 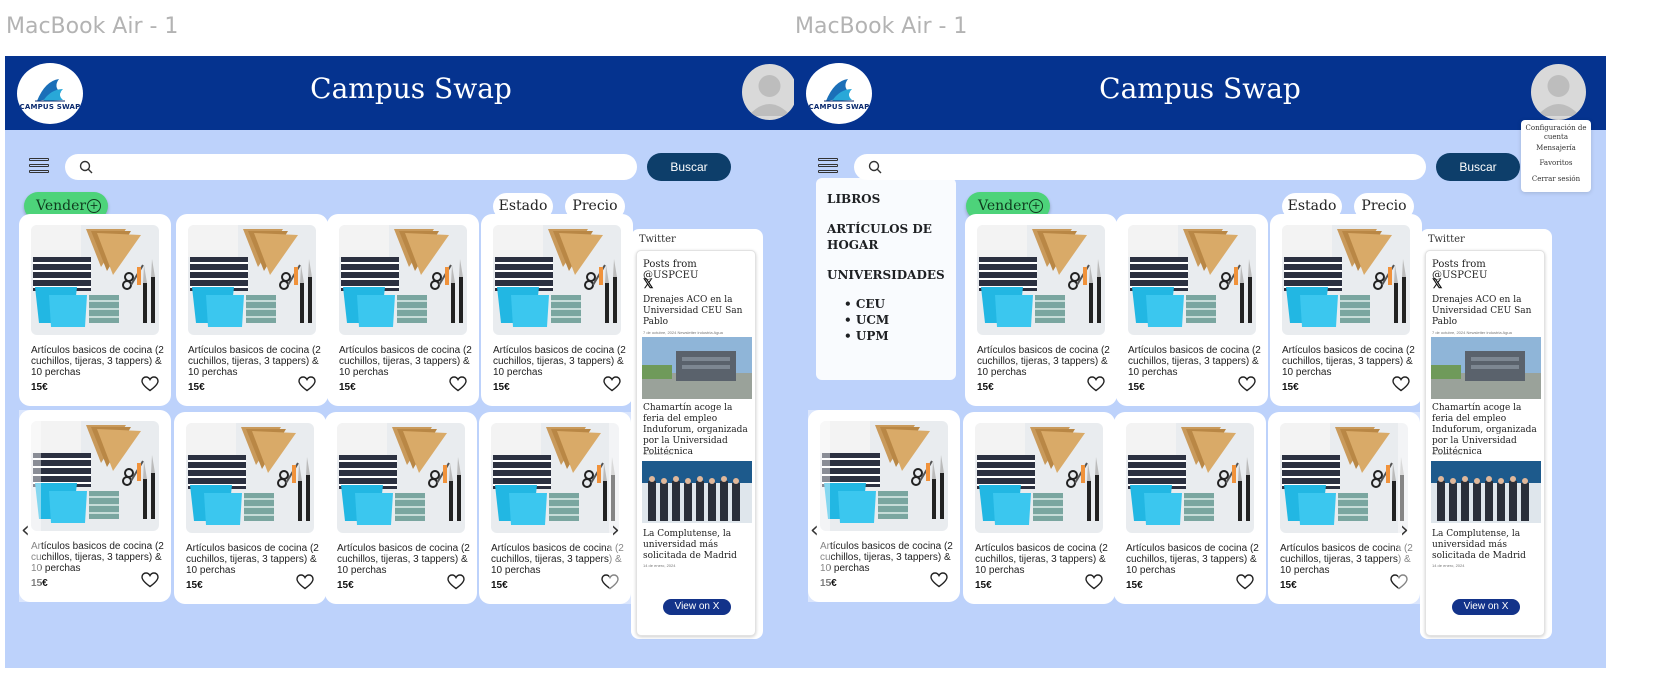 I want to click on university-ceu: • CEU, so click(x=864, y=304).